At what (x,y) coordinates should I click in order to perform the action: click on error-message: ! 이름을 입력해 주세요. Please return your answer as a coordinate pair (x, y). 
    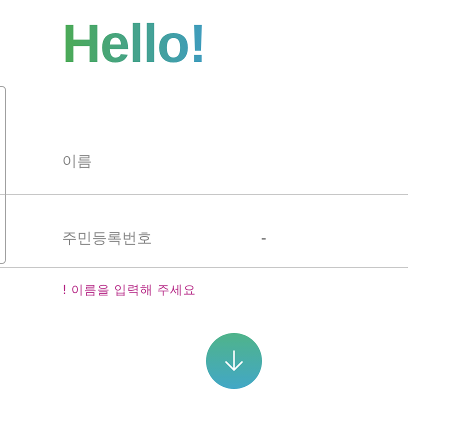
    Looking at the image, I should click on (129, 290).